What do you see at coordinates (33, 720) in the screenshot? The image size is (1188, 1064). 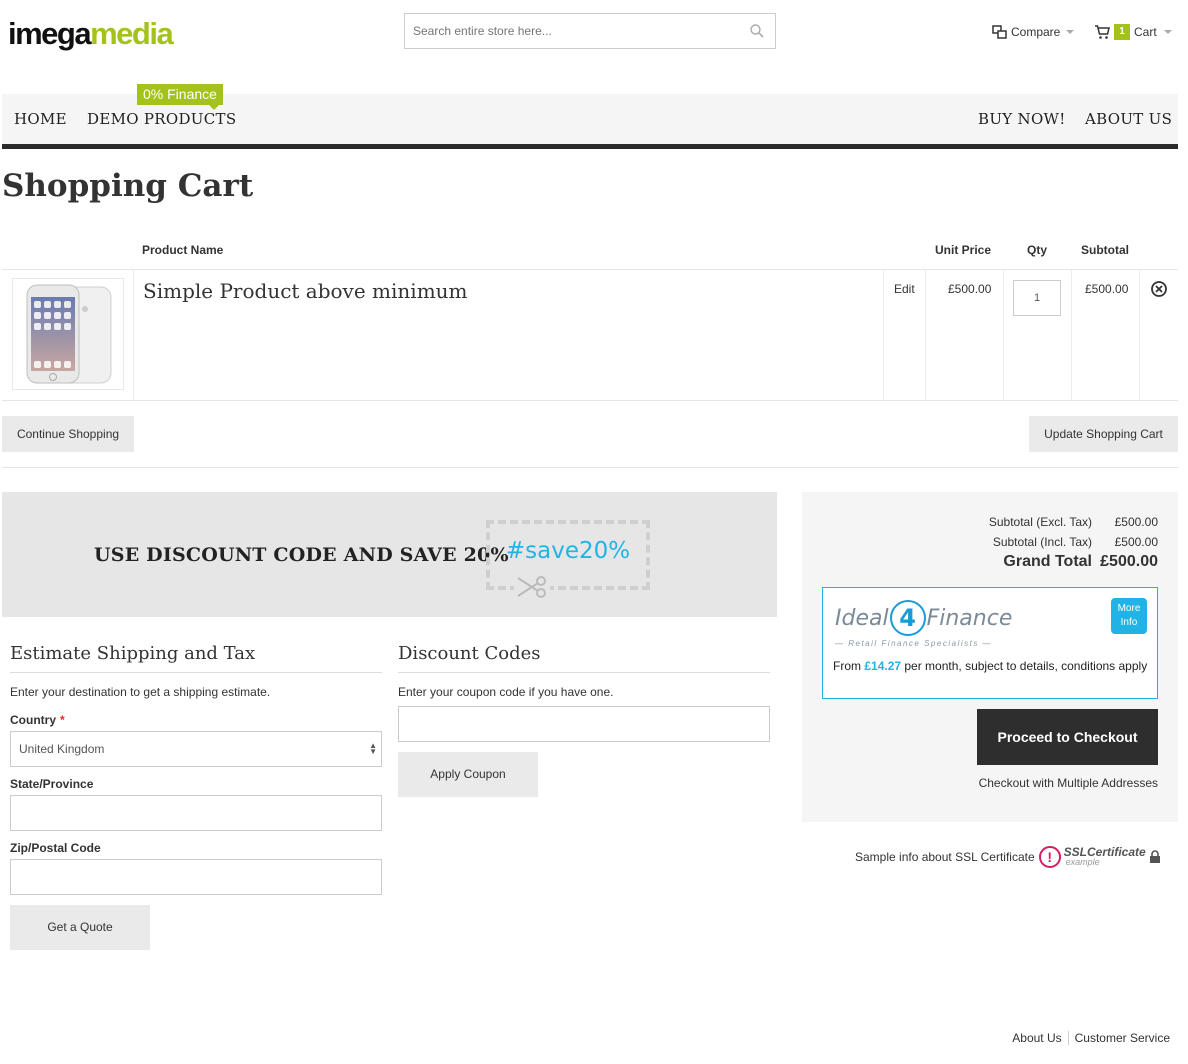 I see `country-label-text: Country` at bounding box center [33, 720].